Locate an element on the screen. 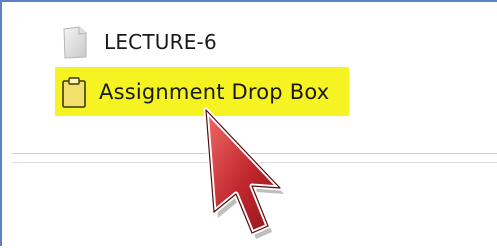  clipboard-icon is located at coordinates (74, 92).